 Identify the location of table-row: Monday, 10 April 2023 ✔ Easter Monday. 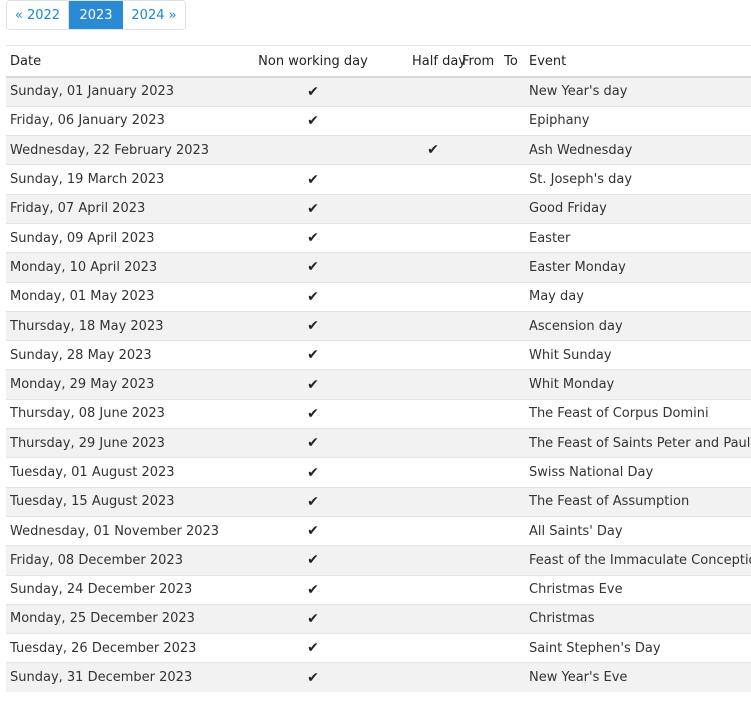
(378, 267).